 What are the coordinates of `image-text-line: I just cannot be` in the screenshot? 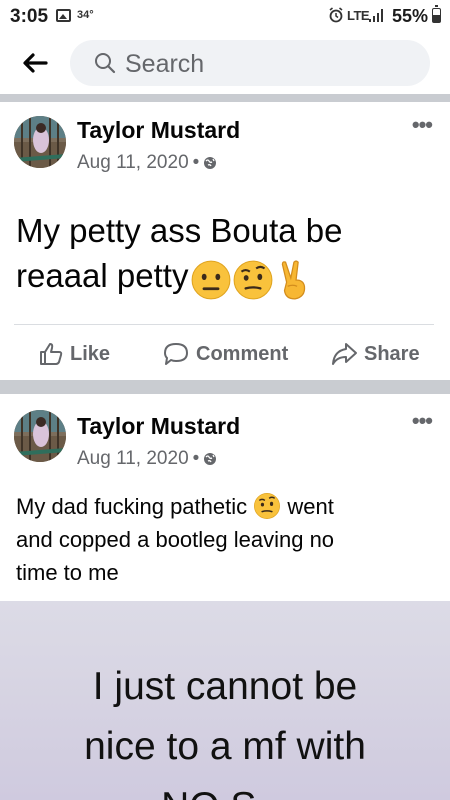 It's located at (225, 686).